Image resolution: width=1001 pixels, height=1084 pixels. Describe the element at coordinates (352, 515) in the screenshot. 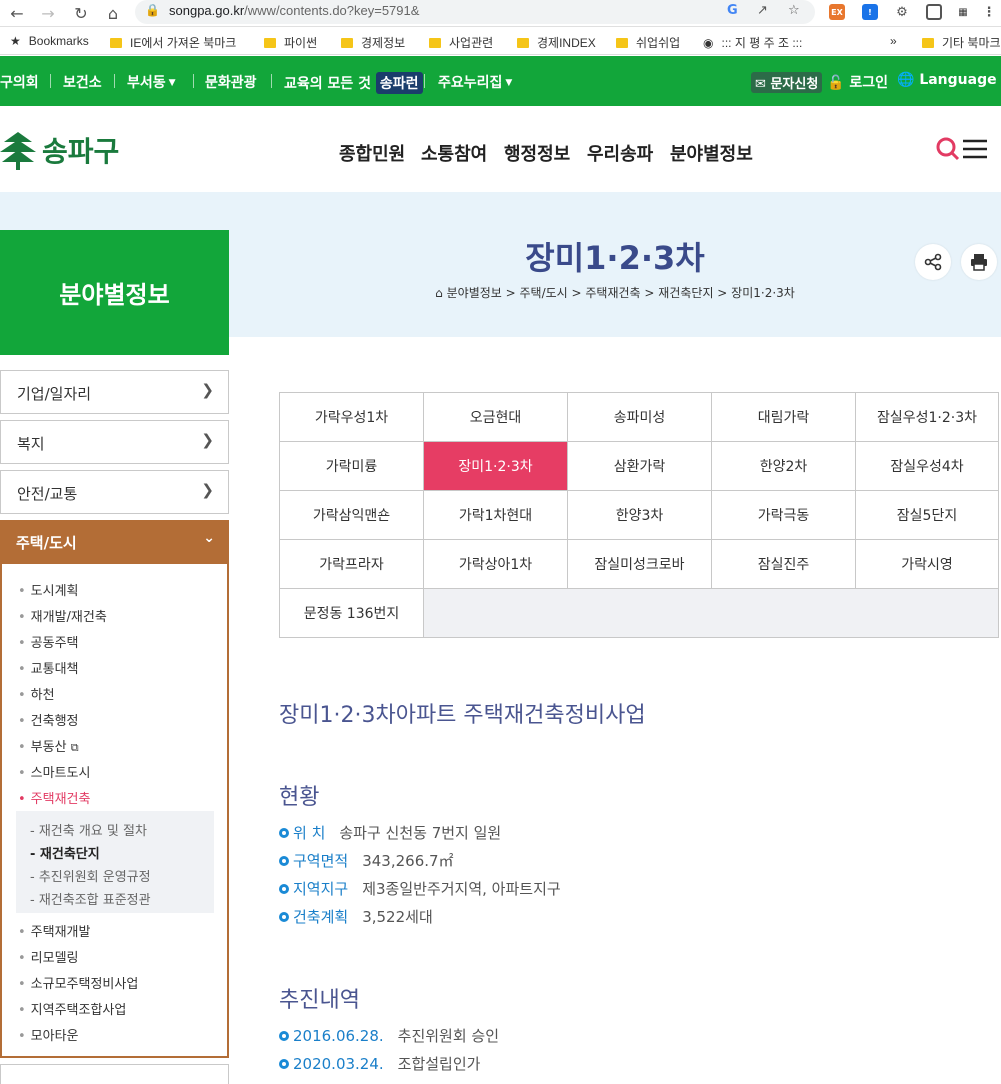

I see `complex-tab: 가락삼익맨숀` at that location.